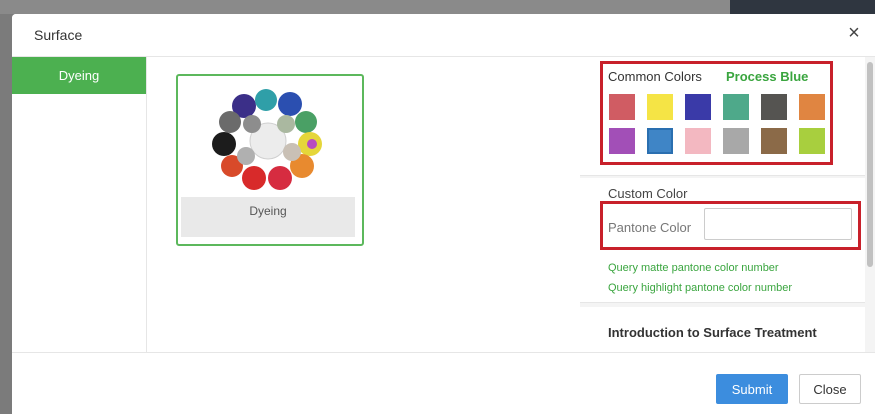 This screenshot has width=875, height=414. Describe the element at coordinates (79, 204) in the screenshot. I see `tab-list: Dyeing` at that location.